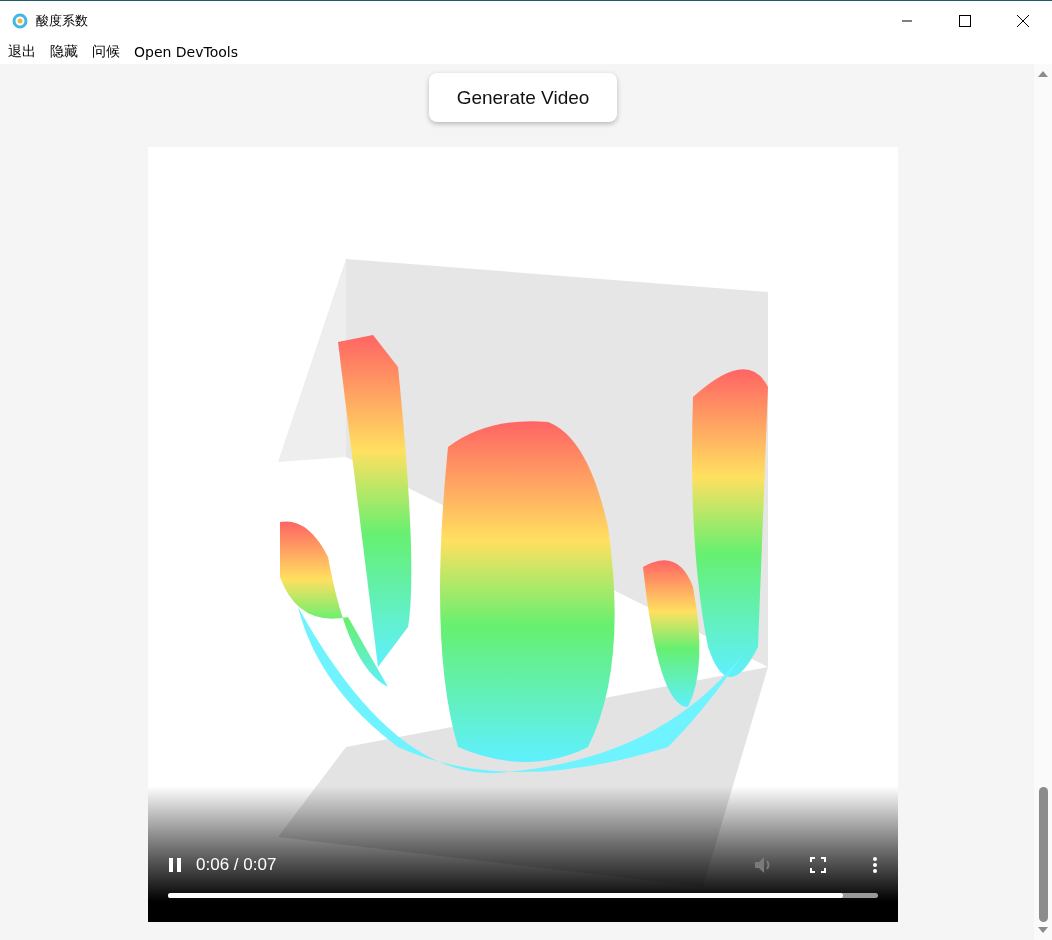 The image size is (1052, 940). What do you see at coordinates (175, 865) in the screenshot?
I see `pause-icon` at bounding box center [175, 865].